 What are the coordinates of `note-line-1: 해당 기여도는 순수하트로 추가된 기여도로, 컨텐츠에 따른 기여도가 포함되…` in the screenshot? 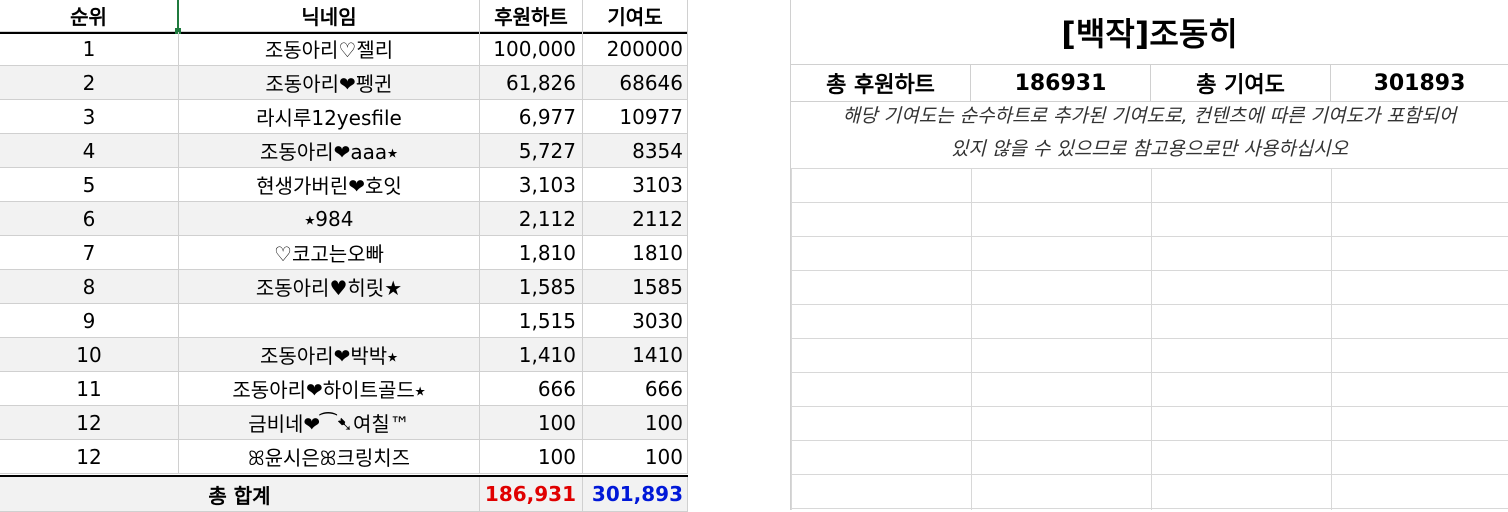 It's located at (1149, 116).